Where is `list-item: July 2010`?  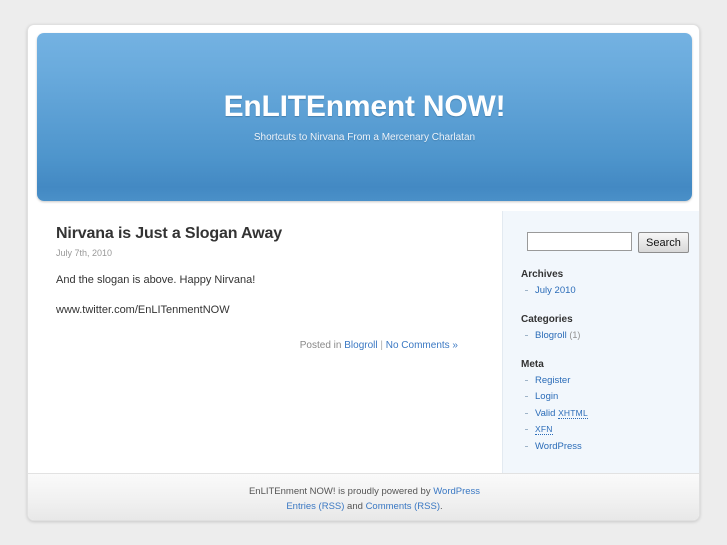 list-item: July 2010 is located at coordinates (608, 290).